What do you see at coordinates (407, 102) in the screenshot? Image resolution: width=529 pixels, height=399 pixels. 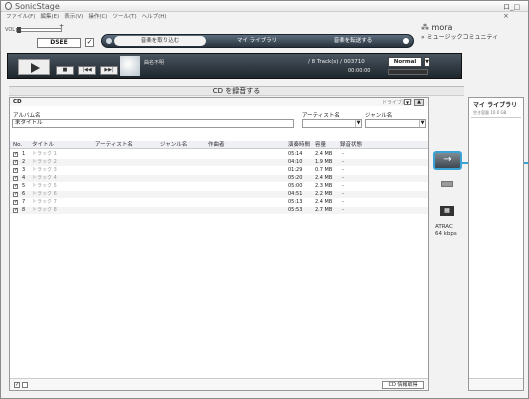 I see `drive-select-arrow-icon: ▼` at bounding box center [407, 102].